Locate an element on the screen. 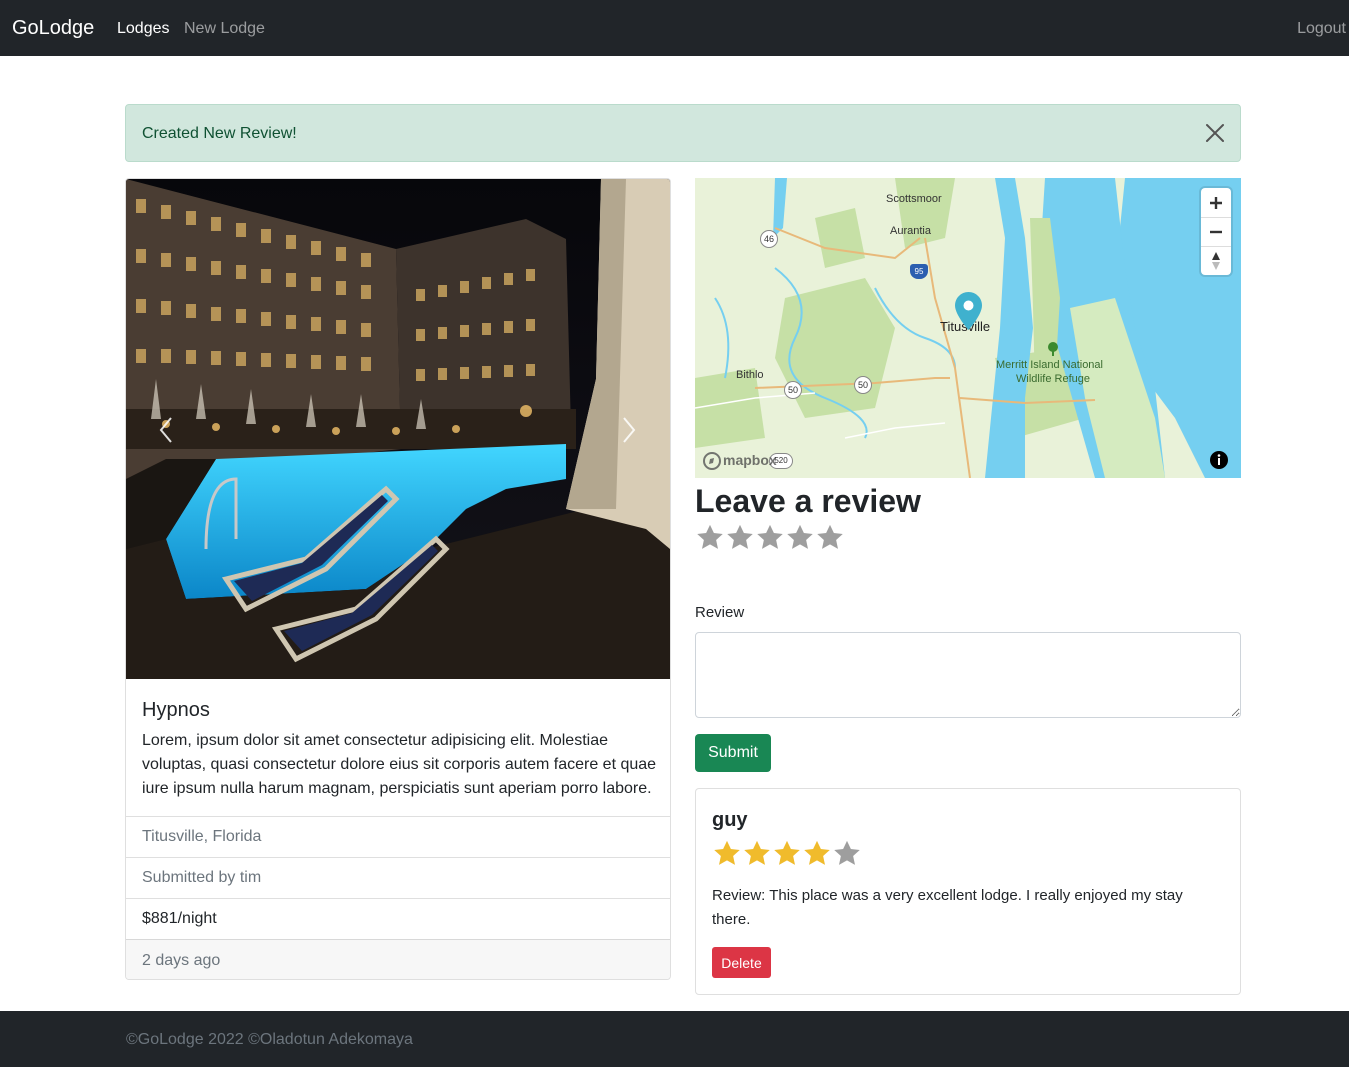 Image resolution: width=1349 pixels, height=1067 pixels. nav-link-lodges: Lodges is located at coordinates (143, 29).